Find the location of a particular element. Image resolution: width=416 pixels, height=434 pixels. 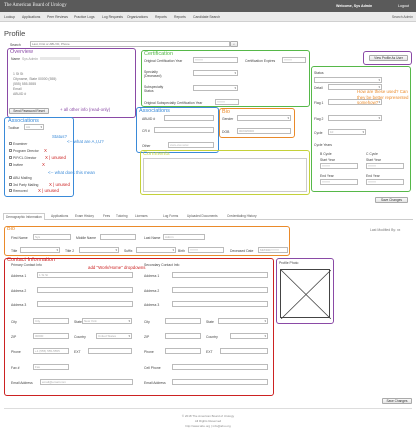

primary-zip-field: 00000 is located at coordinates (51, 336).